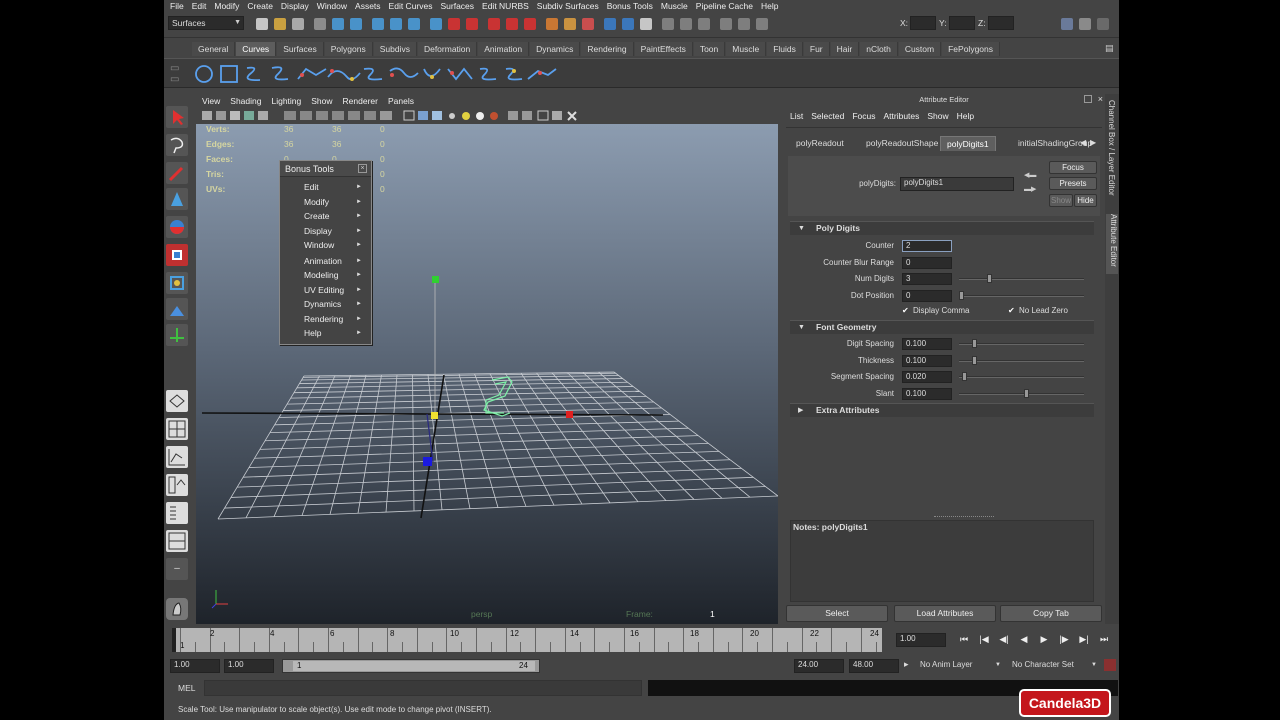 The width and height of the screenshot is (1280, 720). I want to click on viewport-menu-view: View, so click(211, 101).